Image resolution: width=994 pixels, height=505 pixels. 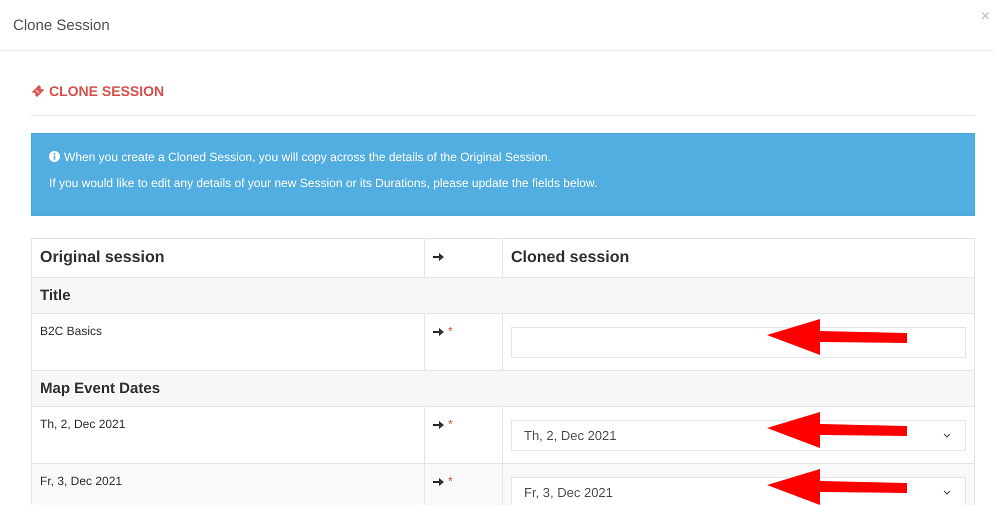 I want to click on ticket-icon, so click(x=38, y=91).